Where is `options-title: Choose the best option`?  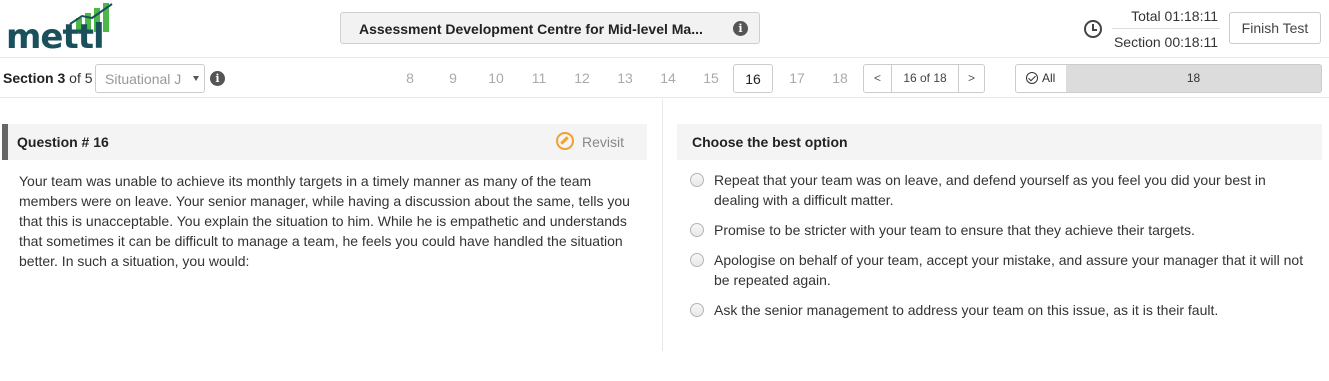
options-title: Choose the best option is located at coordinates (770, 142).